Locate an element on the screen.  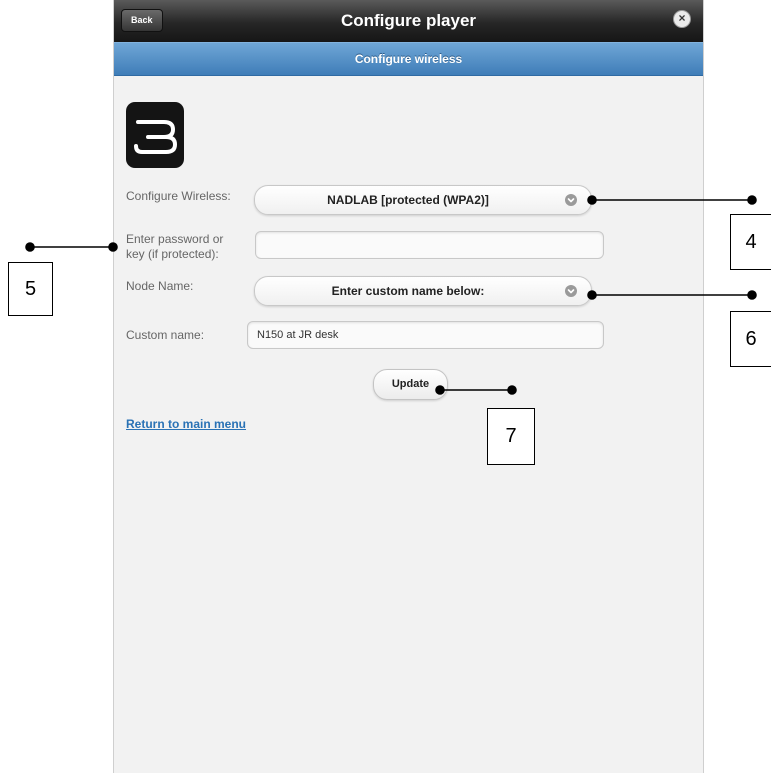
title-bar: Back Configure player × is located at coordinates (408, 21).